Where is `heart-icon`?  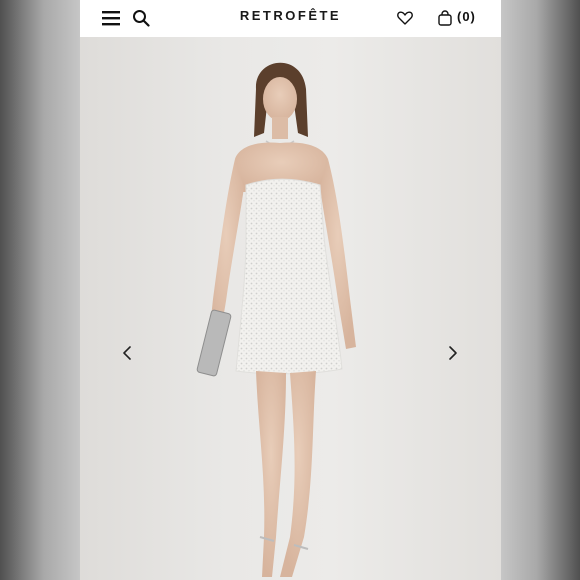 heart-icon is located at coordinates (405, 18).